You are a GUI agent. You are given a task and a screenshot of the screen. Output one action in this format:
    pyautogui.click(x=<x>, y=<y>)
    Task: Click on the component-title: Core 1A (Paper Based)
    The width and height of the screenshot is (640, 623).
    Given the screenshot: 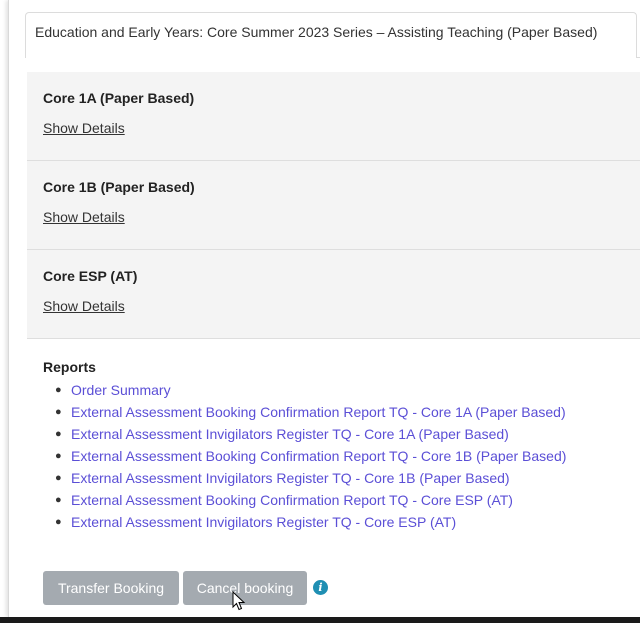 What is the action you would take?
    pyautogui.click(x=119, y=98)
    